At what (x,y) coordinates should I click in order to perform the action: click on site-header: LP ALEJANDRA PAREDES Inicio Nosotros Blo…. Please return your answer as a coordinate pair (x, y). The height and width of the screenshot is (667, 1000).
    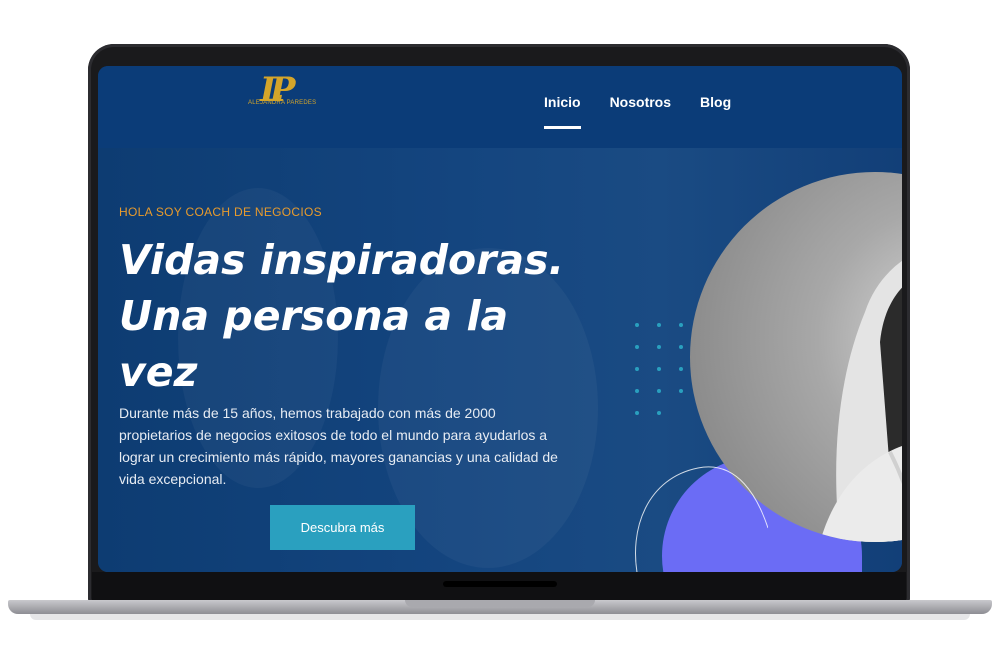
    Looking at the image, I should click on (500, 107).